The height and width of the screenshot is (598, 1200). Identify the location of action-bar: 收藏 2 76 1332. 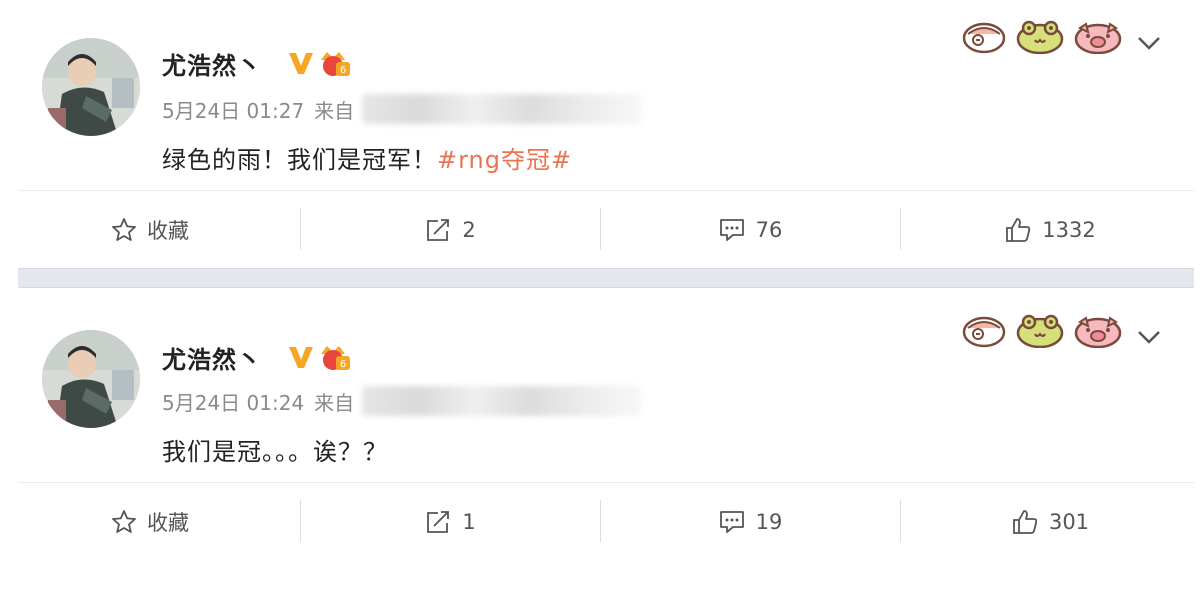
(600, 230).